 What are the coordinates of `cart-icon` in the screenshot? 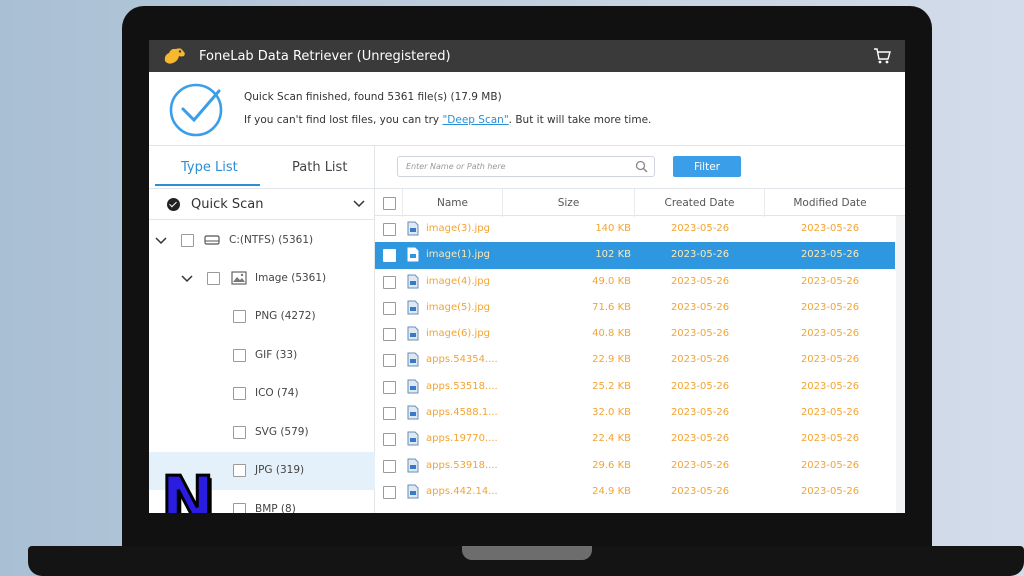 It's located at (882, 56).